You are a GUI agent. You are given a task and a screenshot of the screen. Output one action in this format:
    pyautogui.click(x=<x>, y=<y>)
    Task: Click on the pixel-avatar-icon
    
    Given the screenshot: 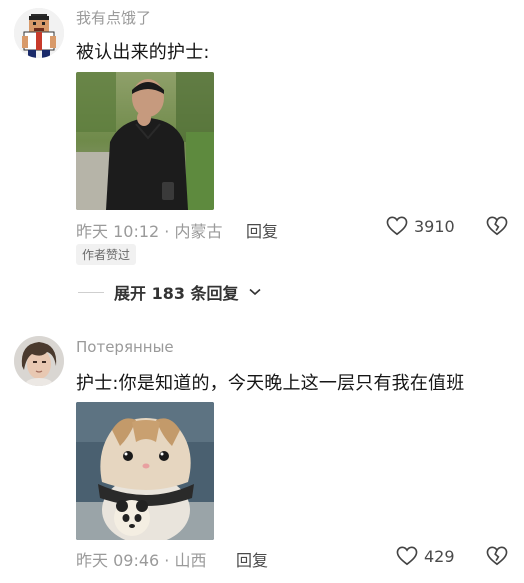 What is the action you would take?
    pyautogui.click(x=39, y=33)
    